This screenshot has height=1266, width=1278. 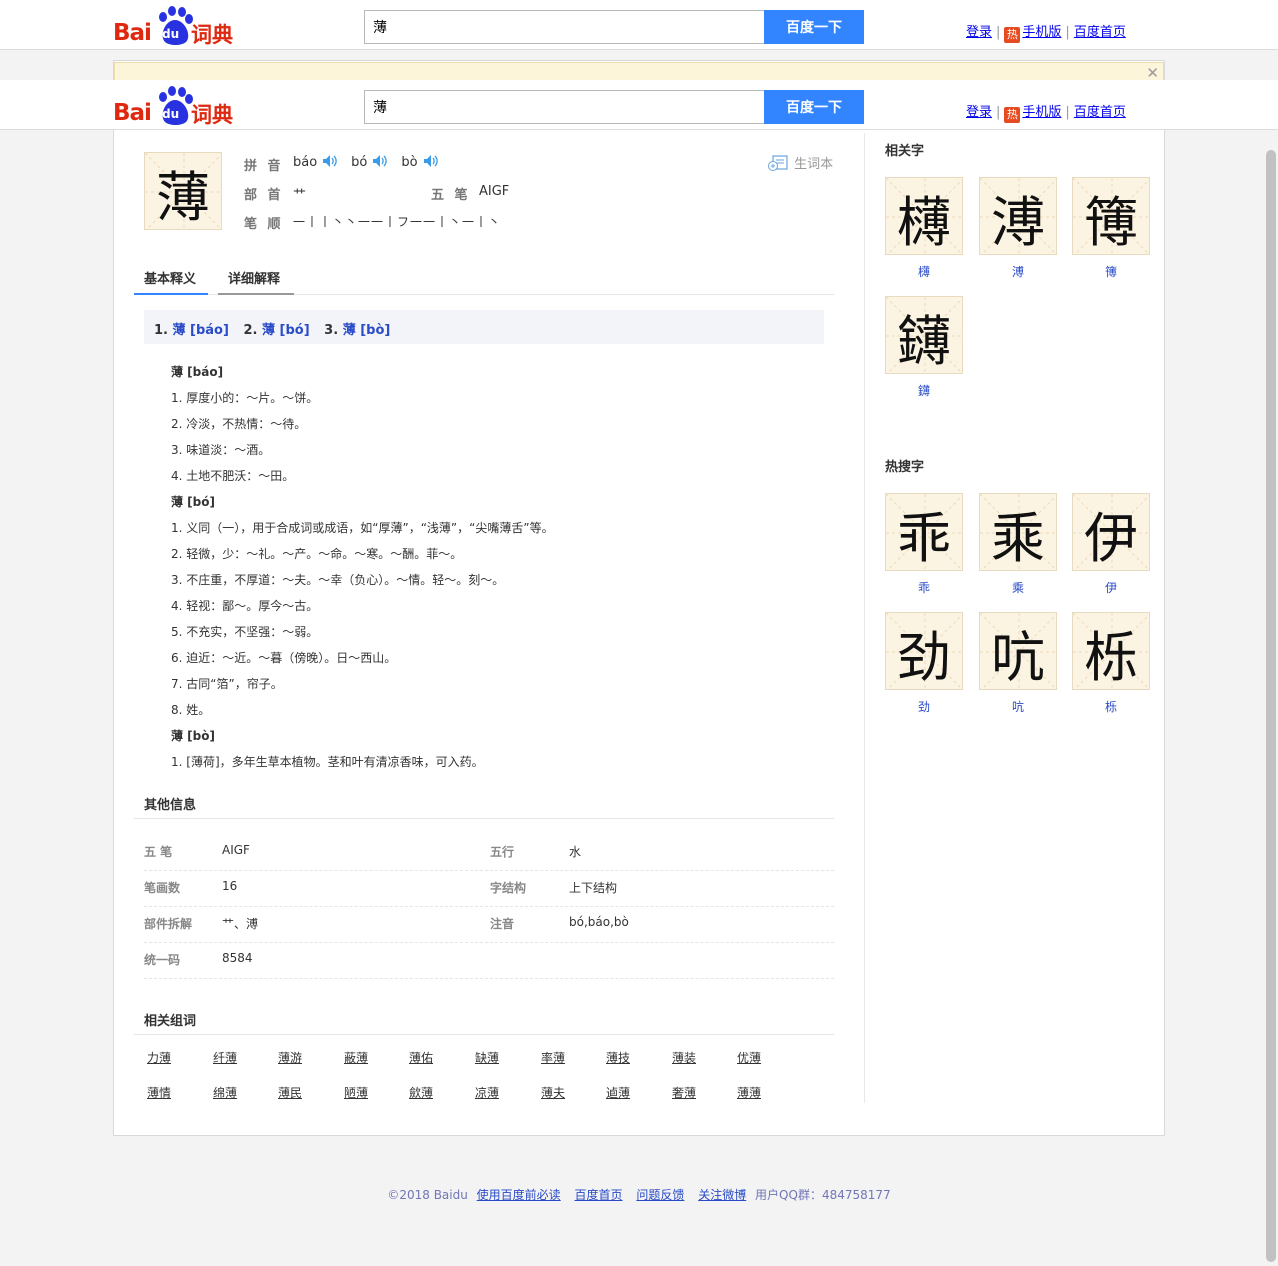 I want to click on word-link: 薄薄, so click(x=749, y=1092).